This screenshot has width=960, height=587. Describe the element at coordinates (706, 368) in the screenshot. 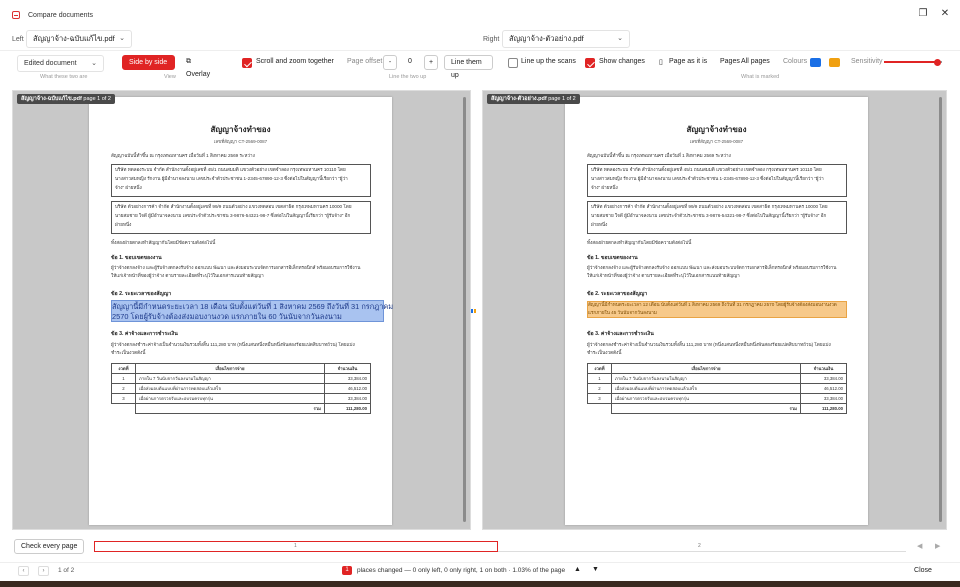

I see `table-header: เงื่อนไขการจ่าย` at that location.